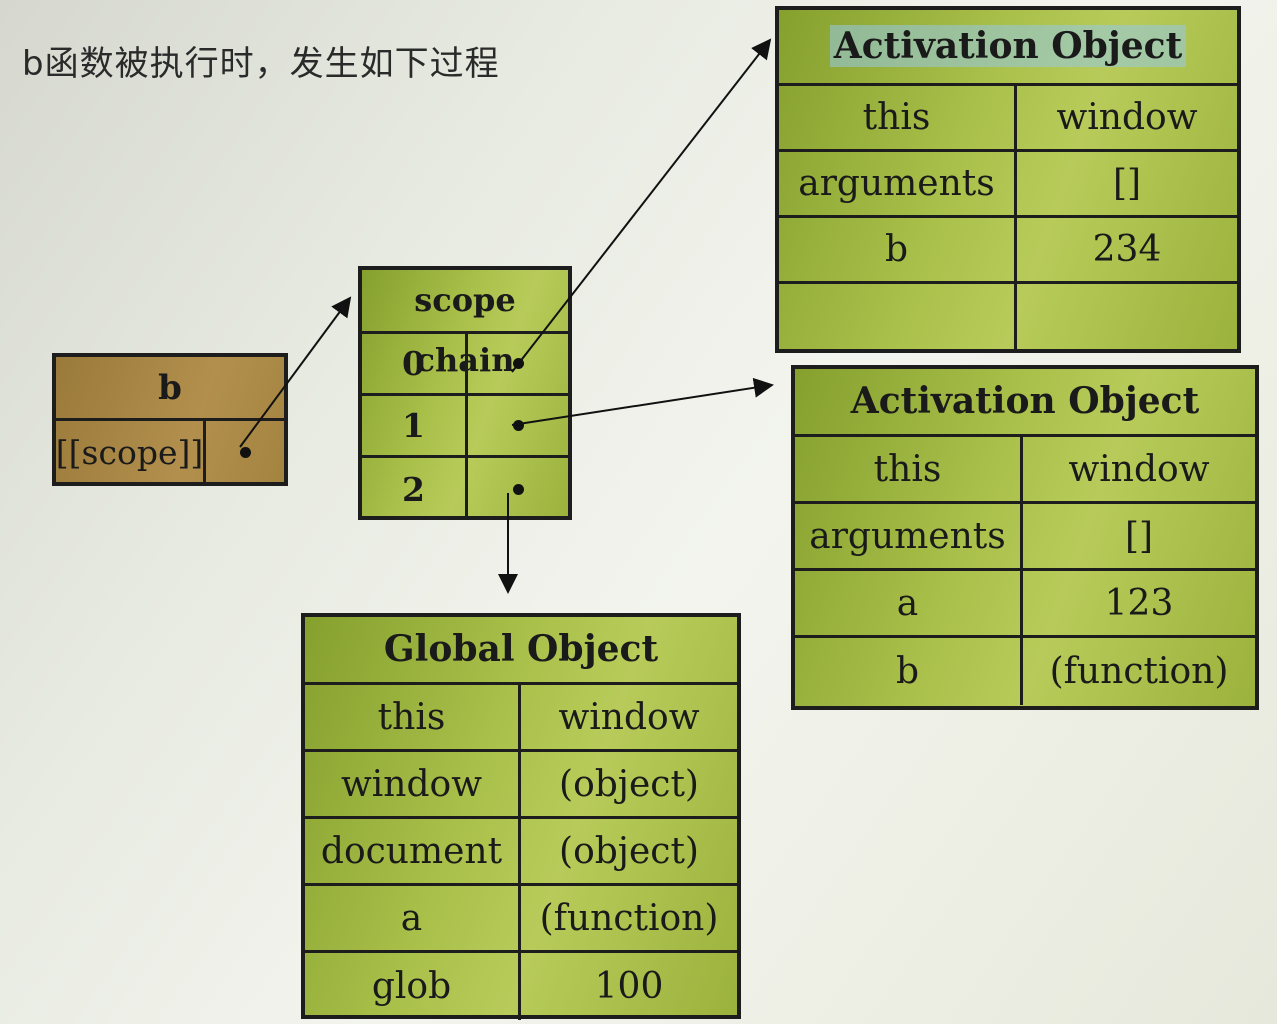  I want to click on arrow-scope-to-chain, so click(295, 372).